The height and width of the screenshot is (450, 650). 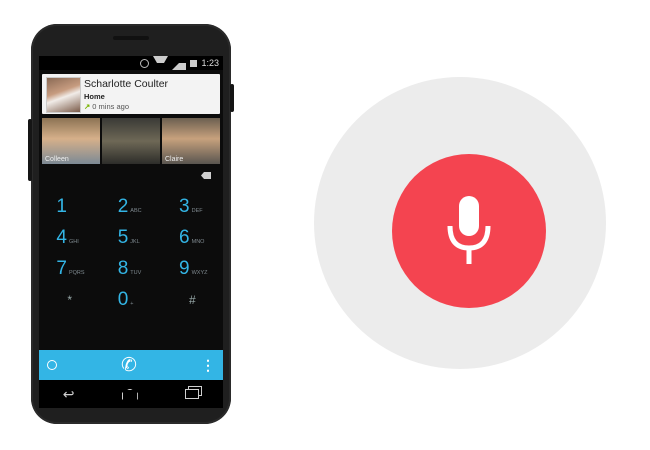 What do you see at coordinates (131, 63) in the screenshot?
I see `status-bar: 1:23` at bounding box center [131, 63].